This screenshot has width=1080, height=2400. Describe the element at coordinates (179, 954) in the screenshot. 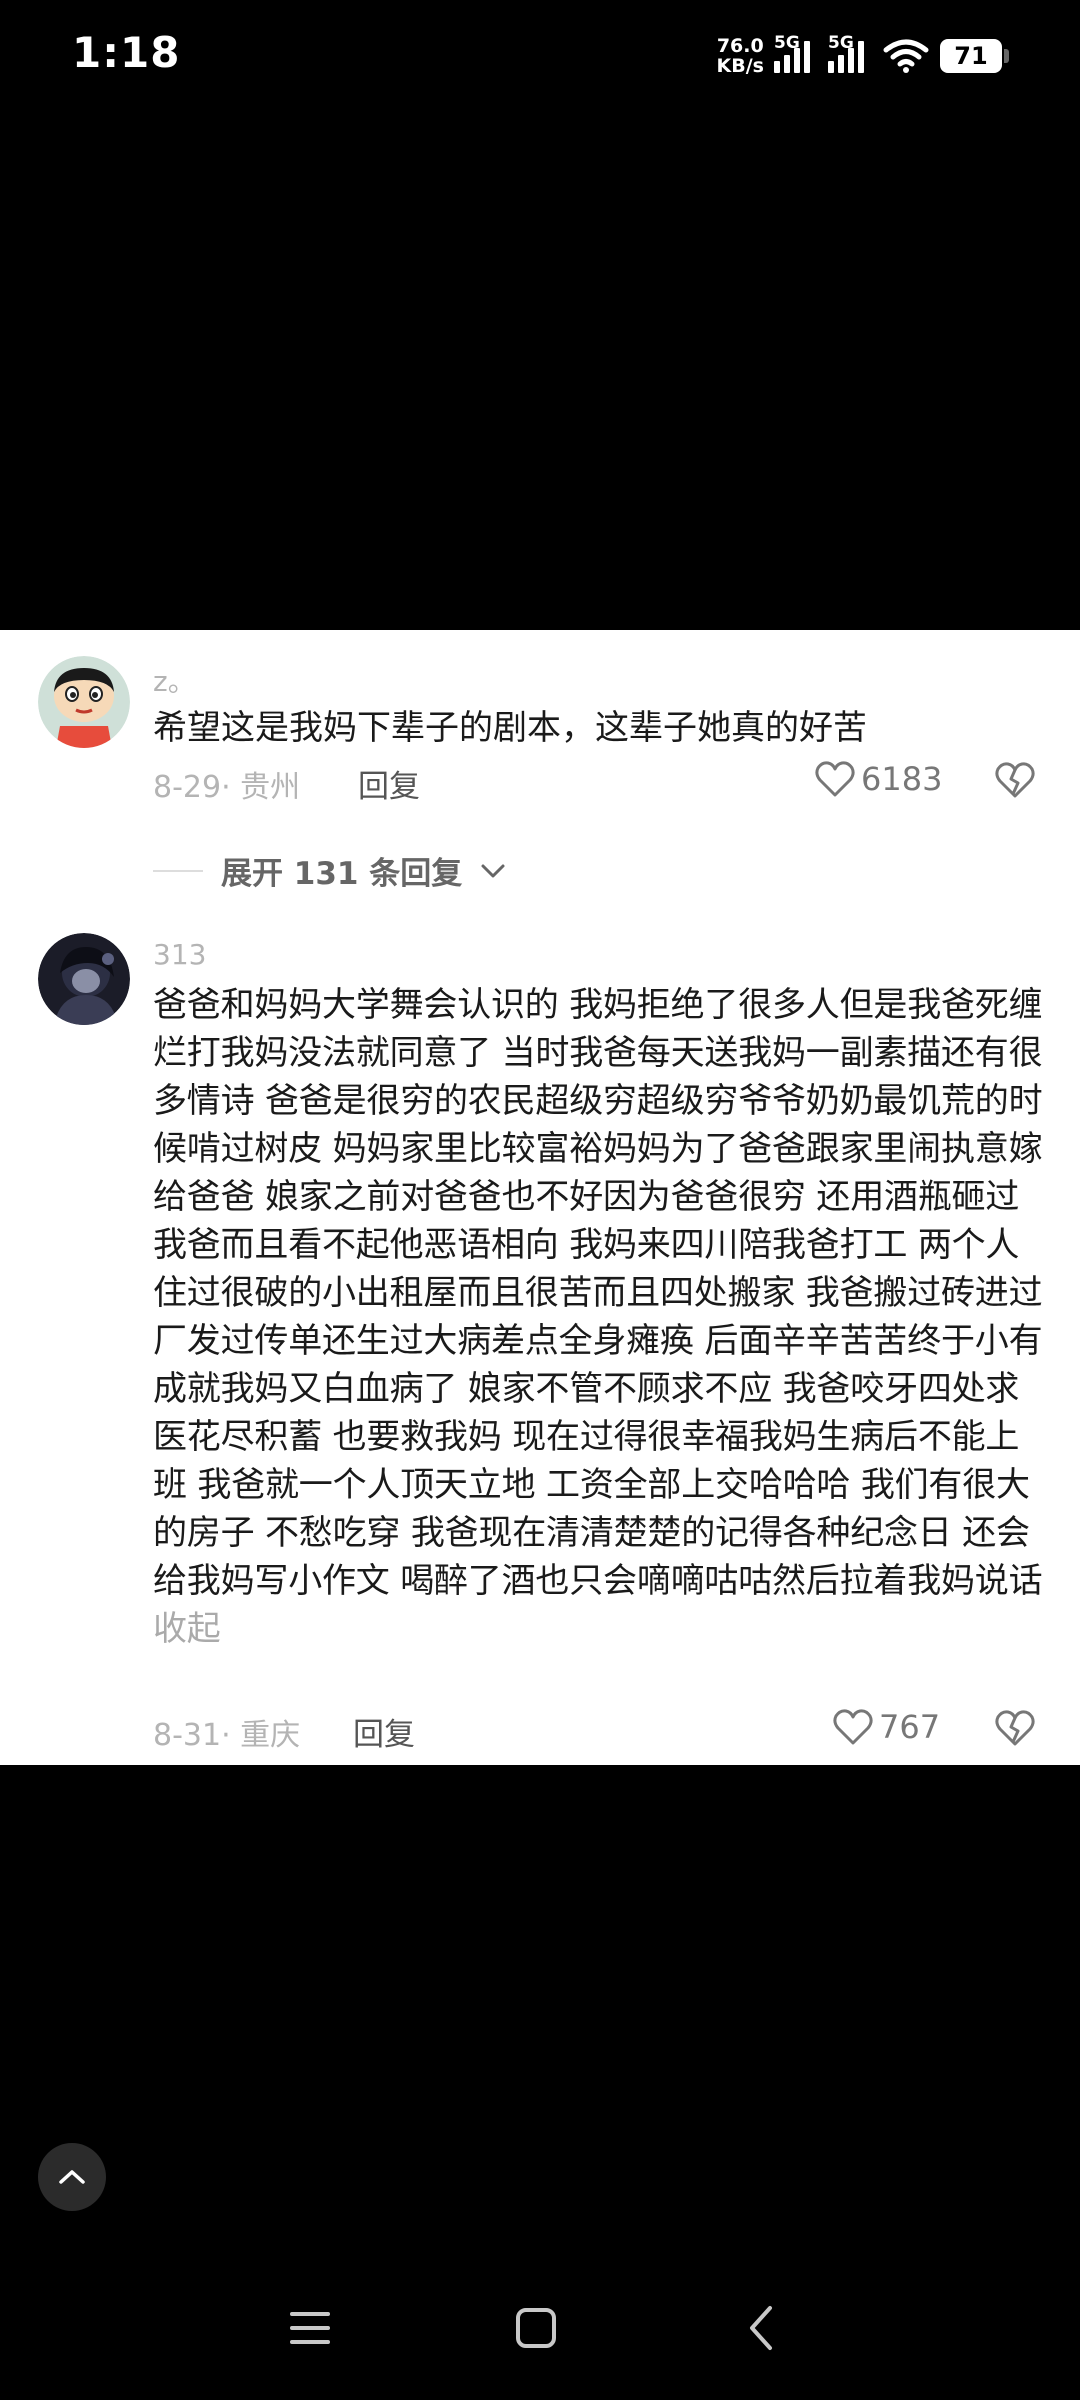

I see `comment-username: 313` at that location.